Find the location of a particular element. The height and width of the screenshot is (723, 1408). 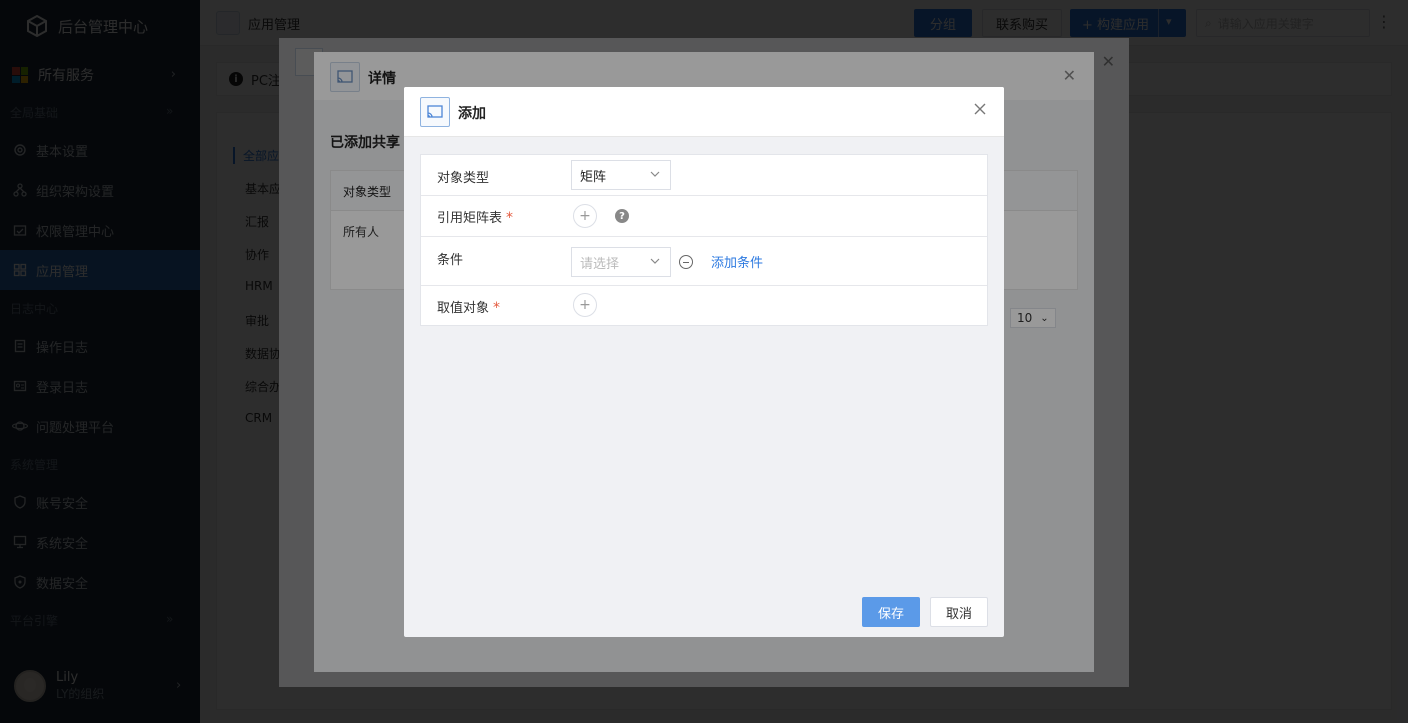

add-value-object-button: + is located at coordinates (585, 305).